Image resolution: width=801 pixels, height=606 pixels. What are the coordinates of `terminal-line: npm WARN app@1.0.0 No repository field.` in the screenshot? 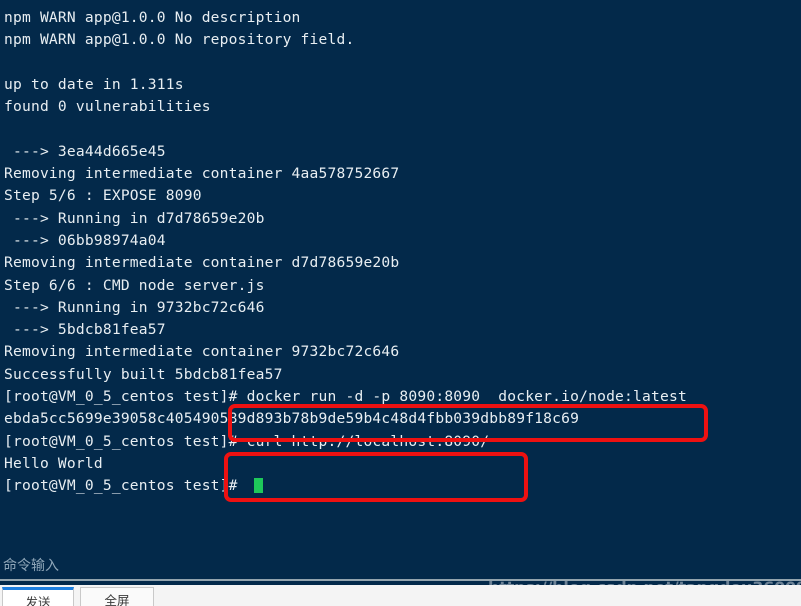 It's located at (179, 40).